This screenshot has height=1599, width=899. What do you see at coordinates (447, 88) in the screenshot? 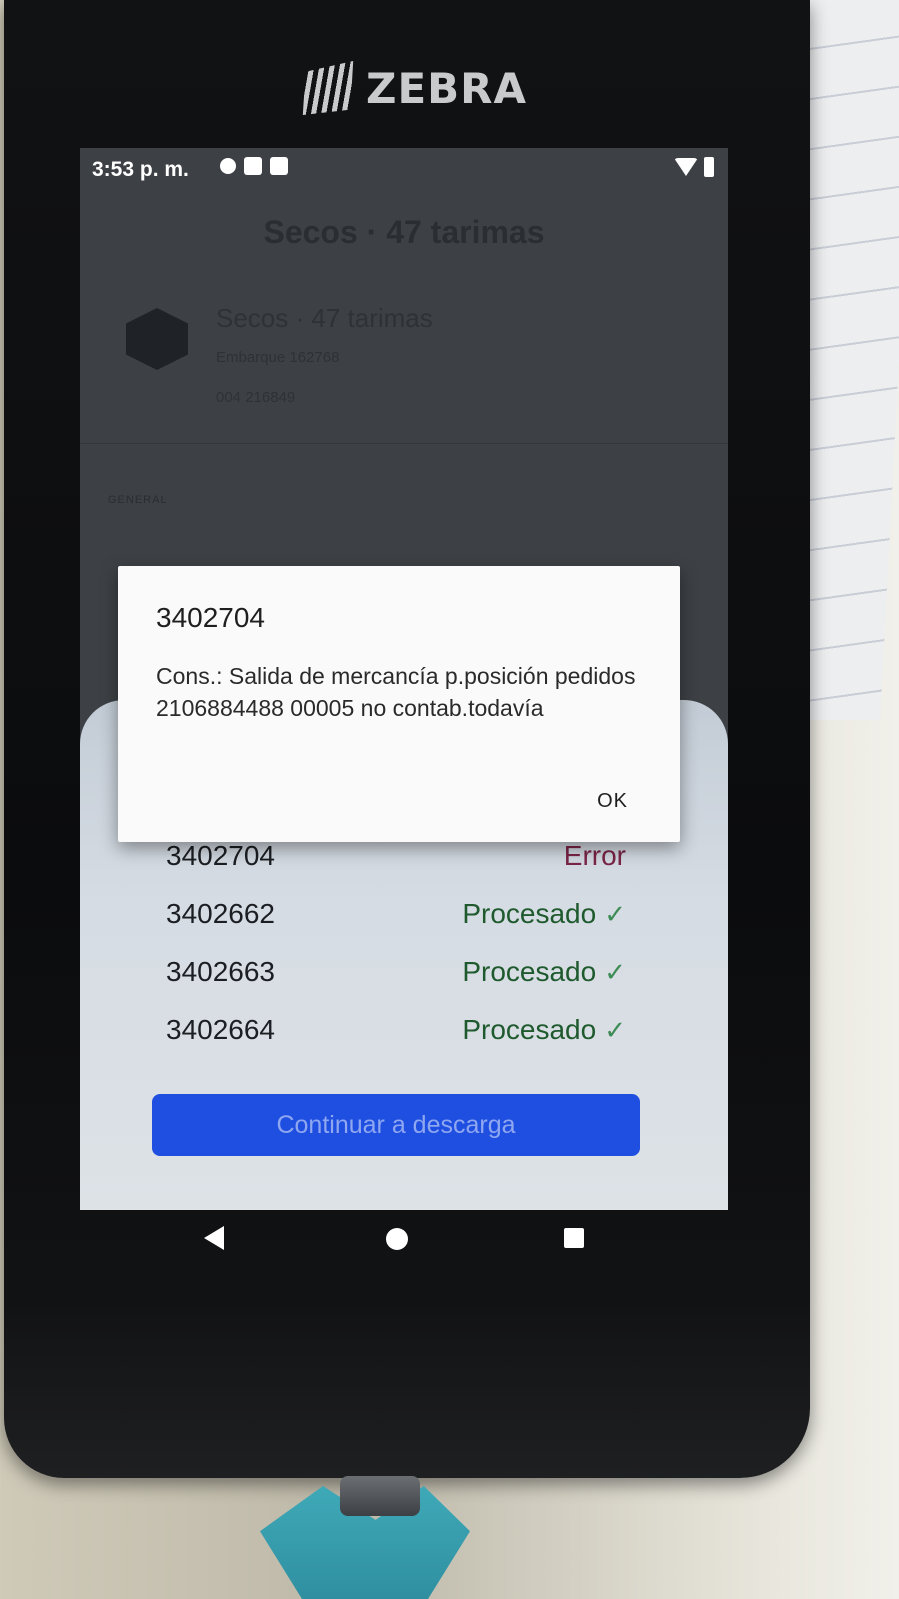
I see `brand-name: ZEBRA` at bounding box center [447, 88].